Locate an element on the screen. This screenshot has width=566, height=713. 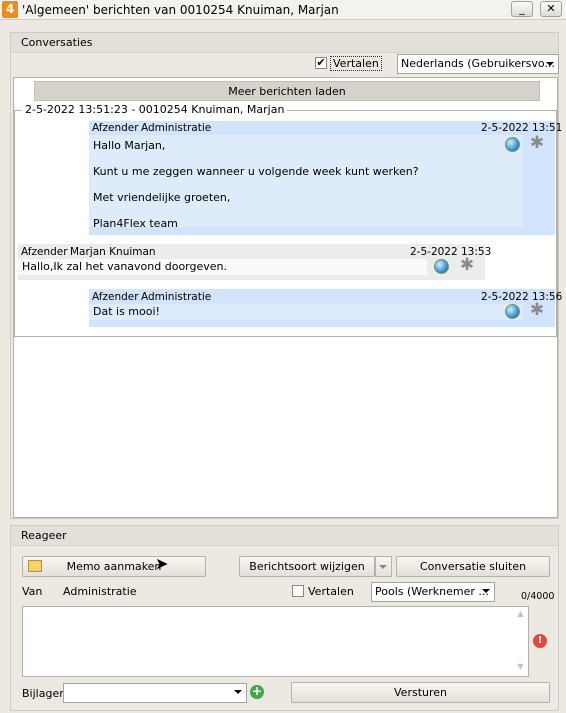
mouse-cursor-icon: ➤ is located at coordinates (162, 563).